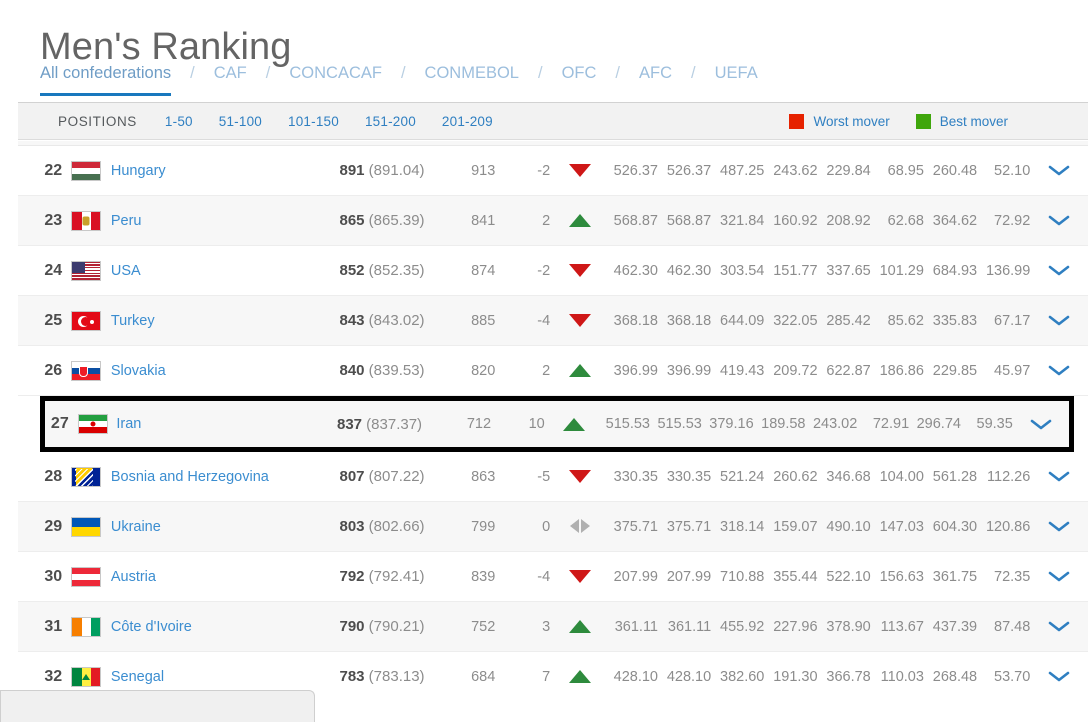 This screenshot has width=1088, height=722. What do you see at coordinates (955, 170) in the screenshot?
I see `value-cell-7: 260.48` at bounding box center [955, 170].